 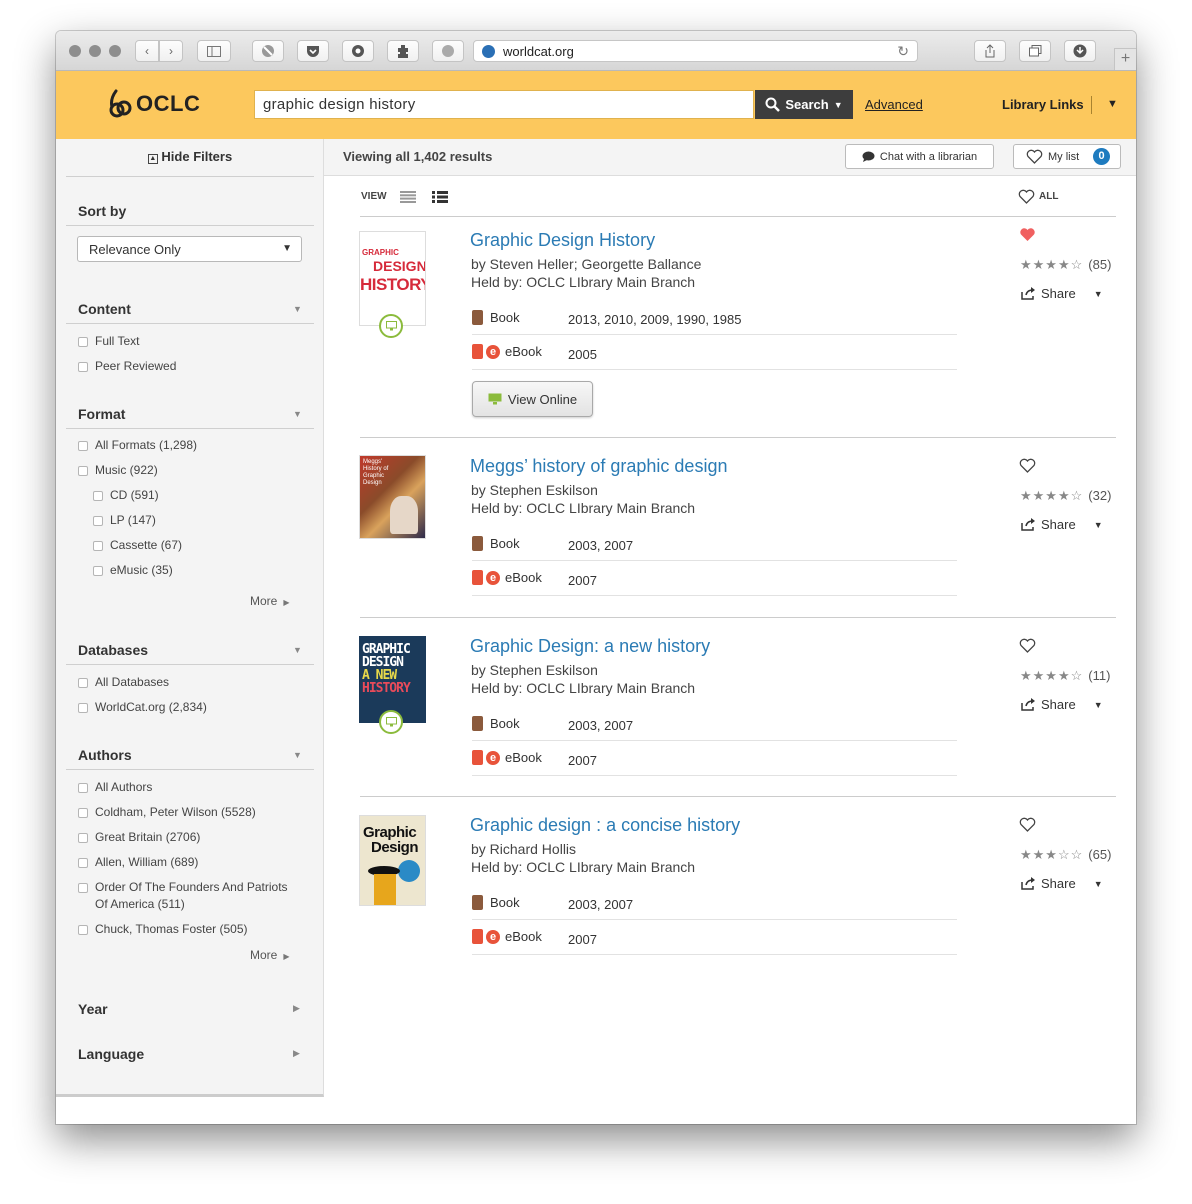 I want to click on filter-sub-option: eMusic (35), so click(x=133, y=570).